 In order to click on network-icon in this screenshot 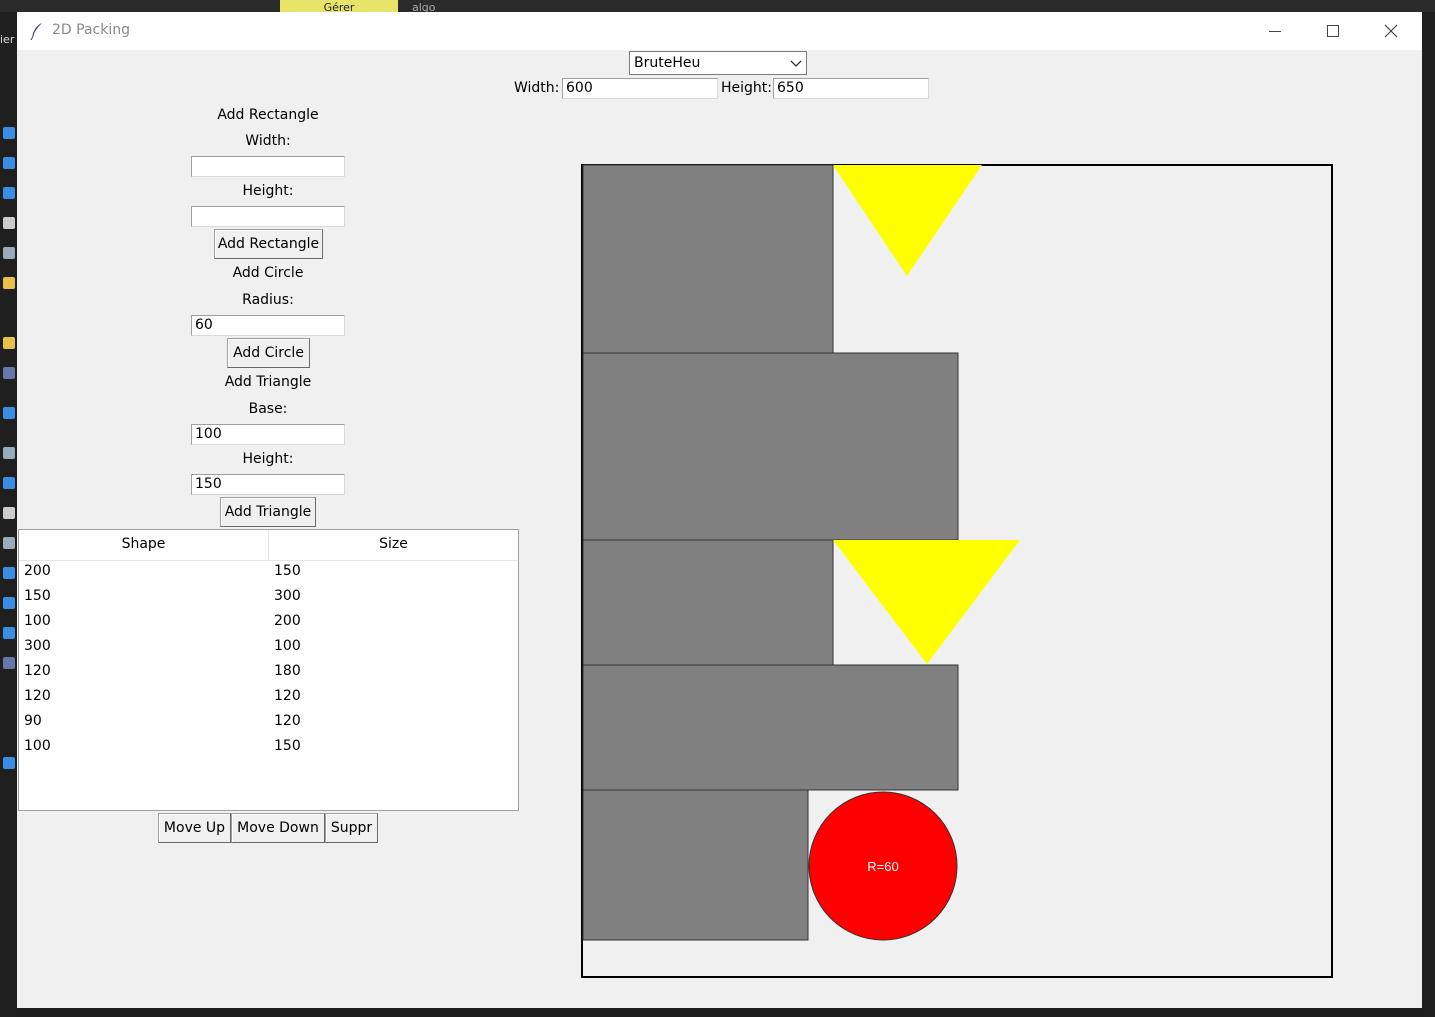, I will do `click(9, 763)`.